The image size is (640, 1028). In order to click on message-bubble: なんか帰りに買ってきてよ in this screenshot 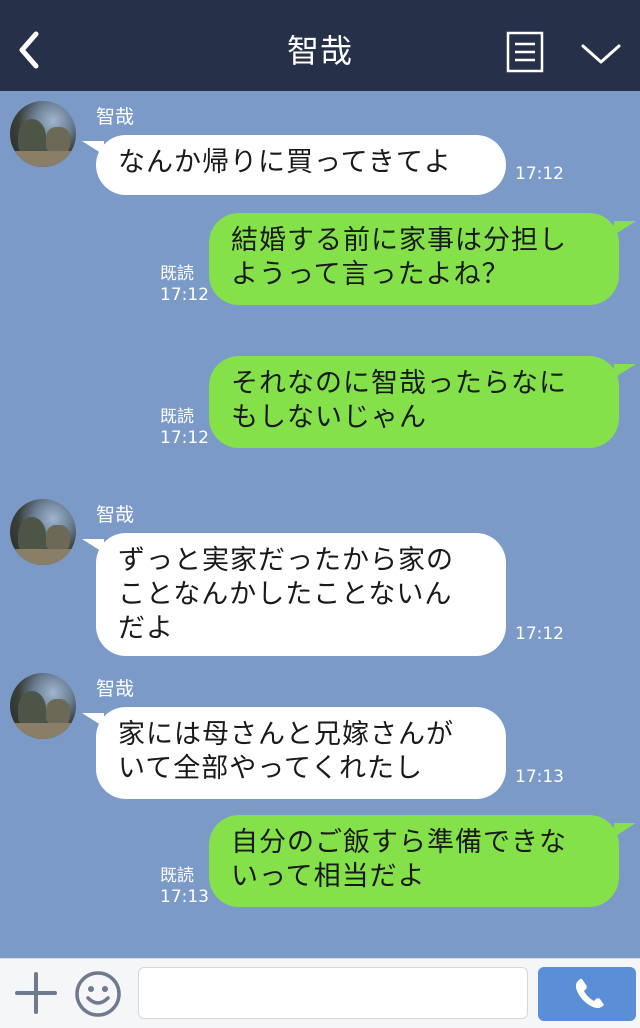, I will do `click(301, 165)`.